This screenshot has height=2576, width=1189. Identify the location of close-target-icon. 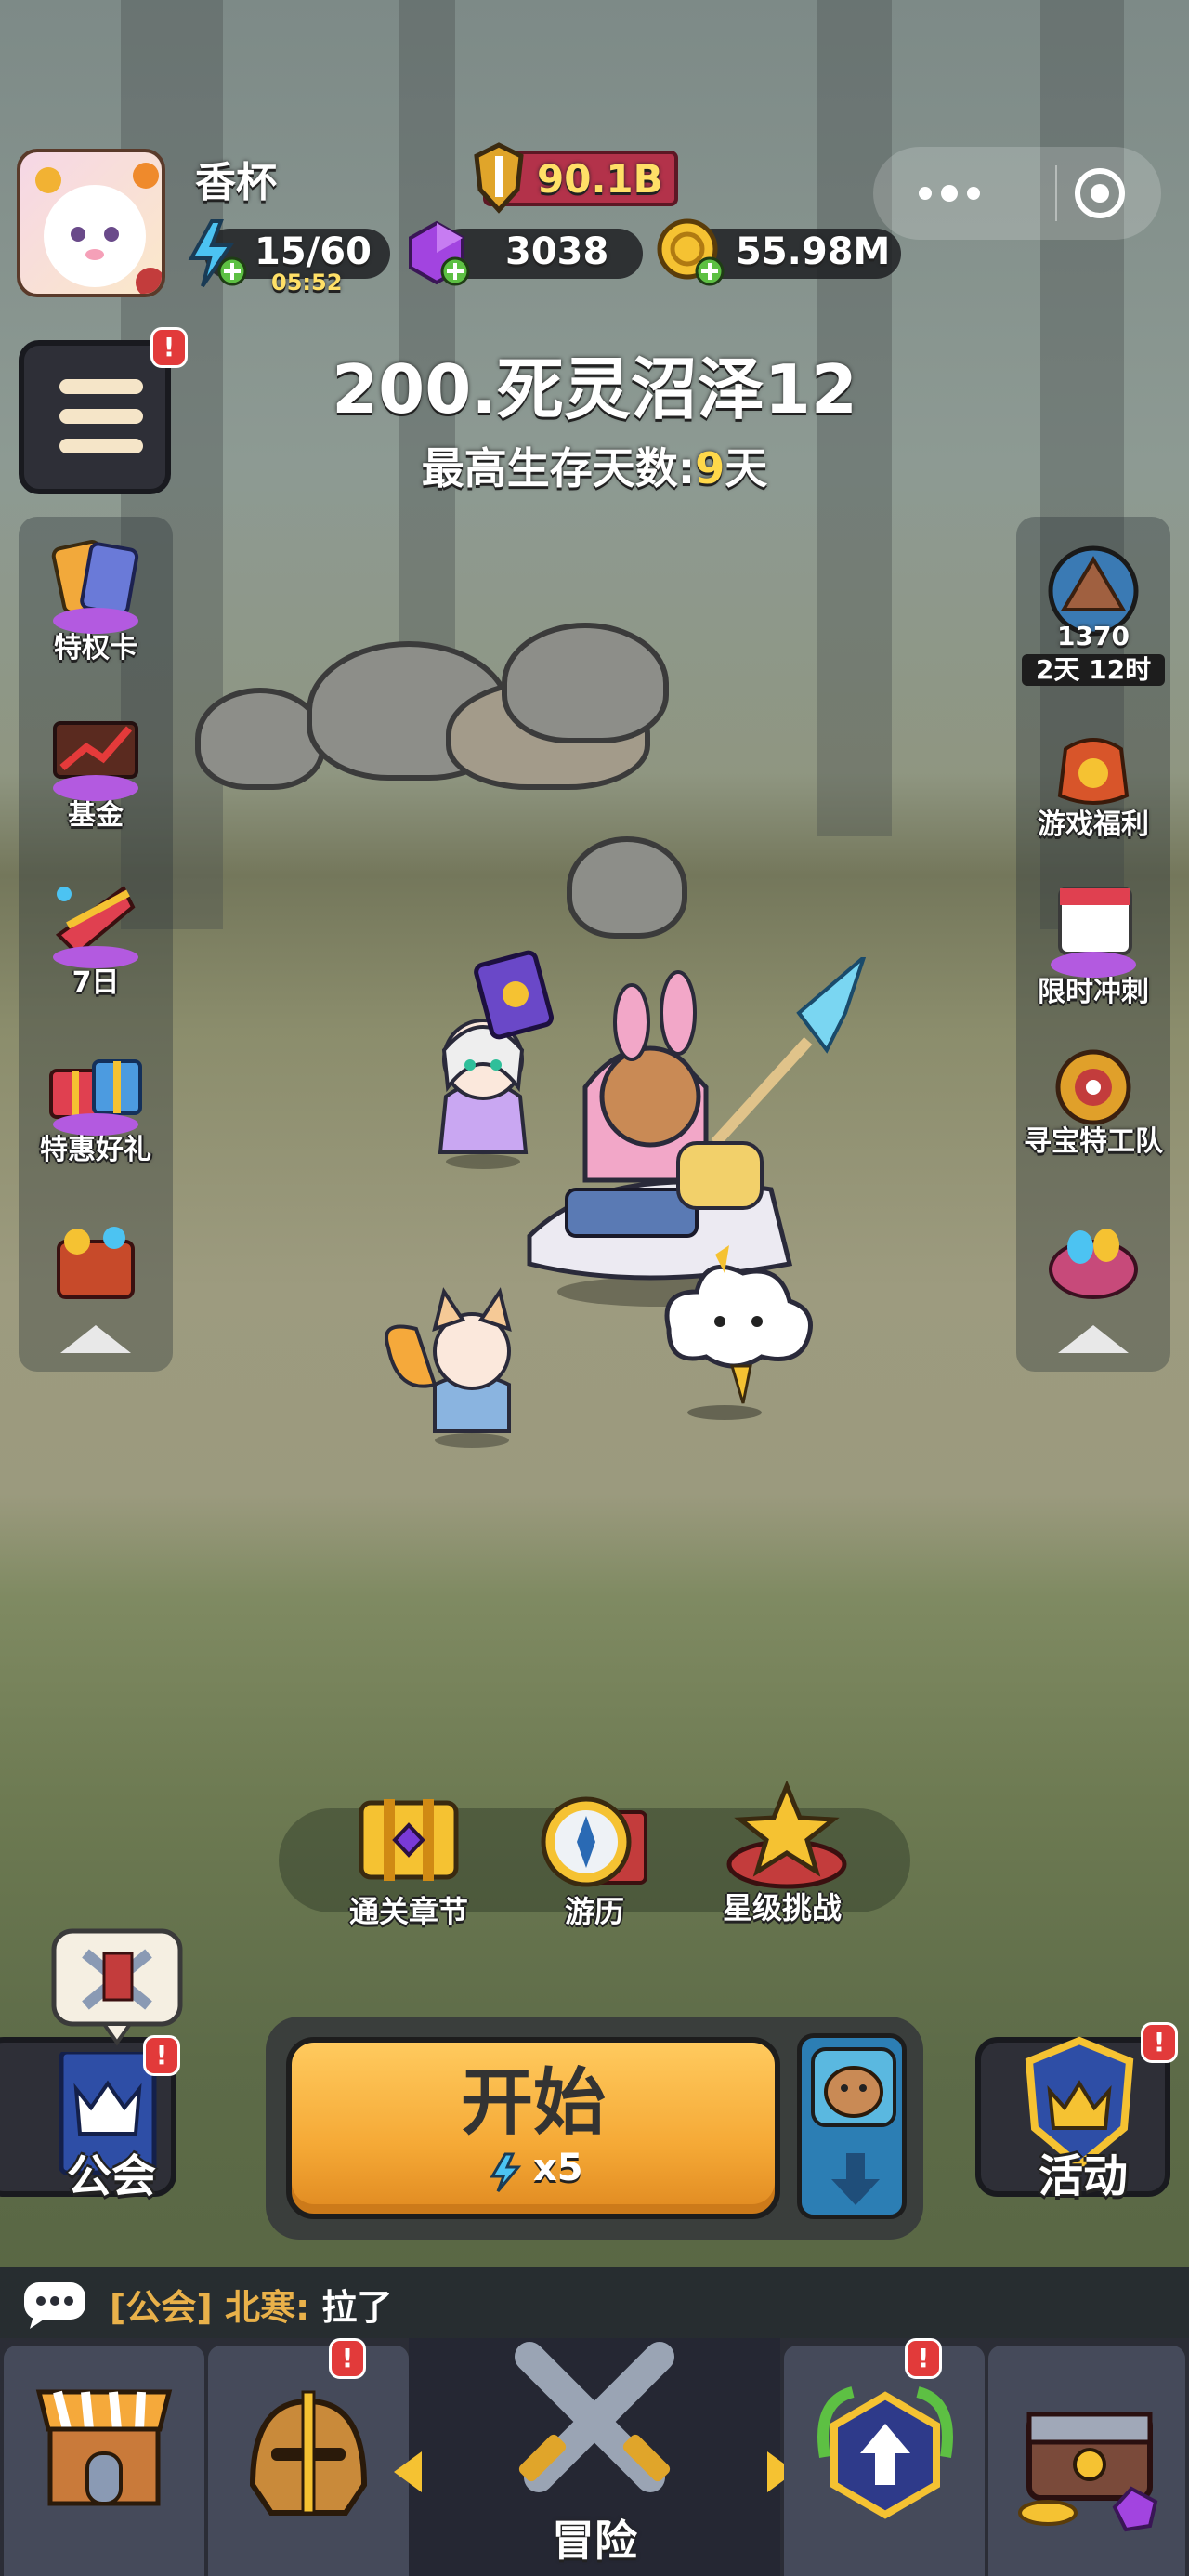
(1100, 195).